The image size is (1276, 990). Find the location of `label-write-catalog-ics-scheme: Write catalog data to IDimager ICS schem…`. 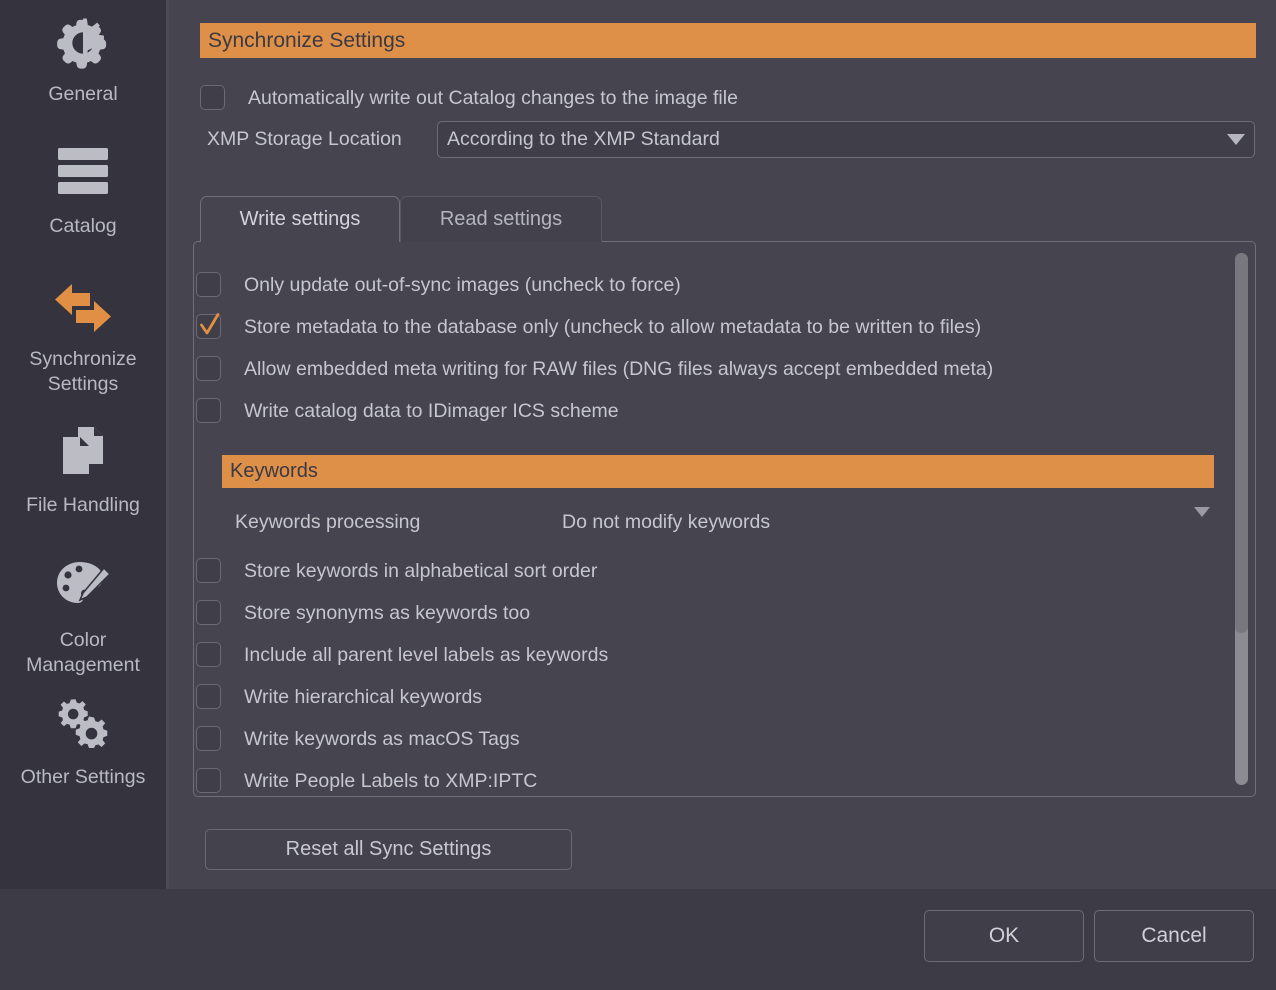

label-write-catalog-ics-scheme: Write catalog data to IDimager ICS schem… is located at coordinates (431, 411).